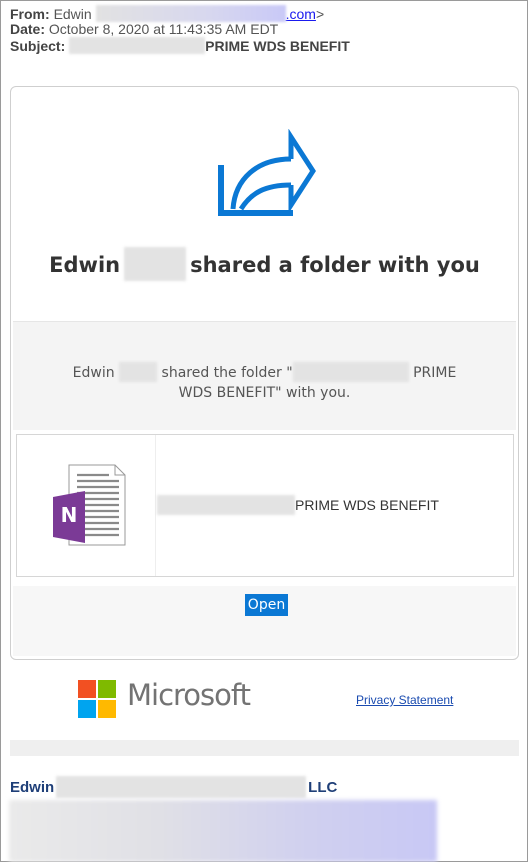 This screenshot has height=862, width=528. What do you see at coordinates (404, 700) in the screenshot?
I see `privacy-statement-link: Privacy Statement` at bounding box center [404, 700].